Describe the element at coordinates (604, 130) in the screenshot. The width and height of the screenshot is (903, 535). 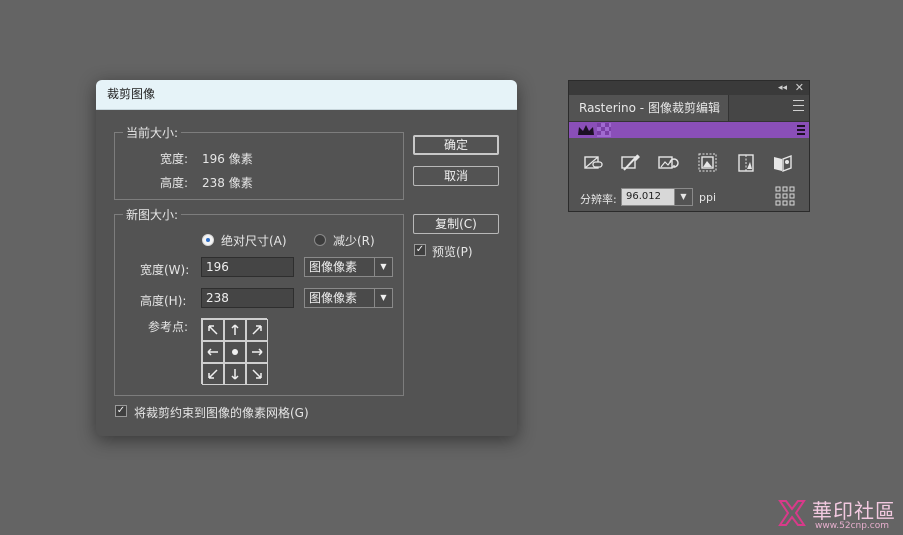
I see `checker-pattern-icon` at that location.